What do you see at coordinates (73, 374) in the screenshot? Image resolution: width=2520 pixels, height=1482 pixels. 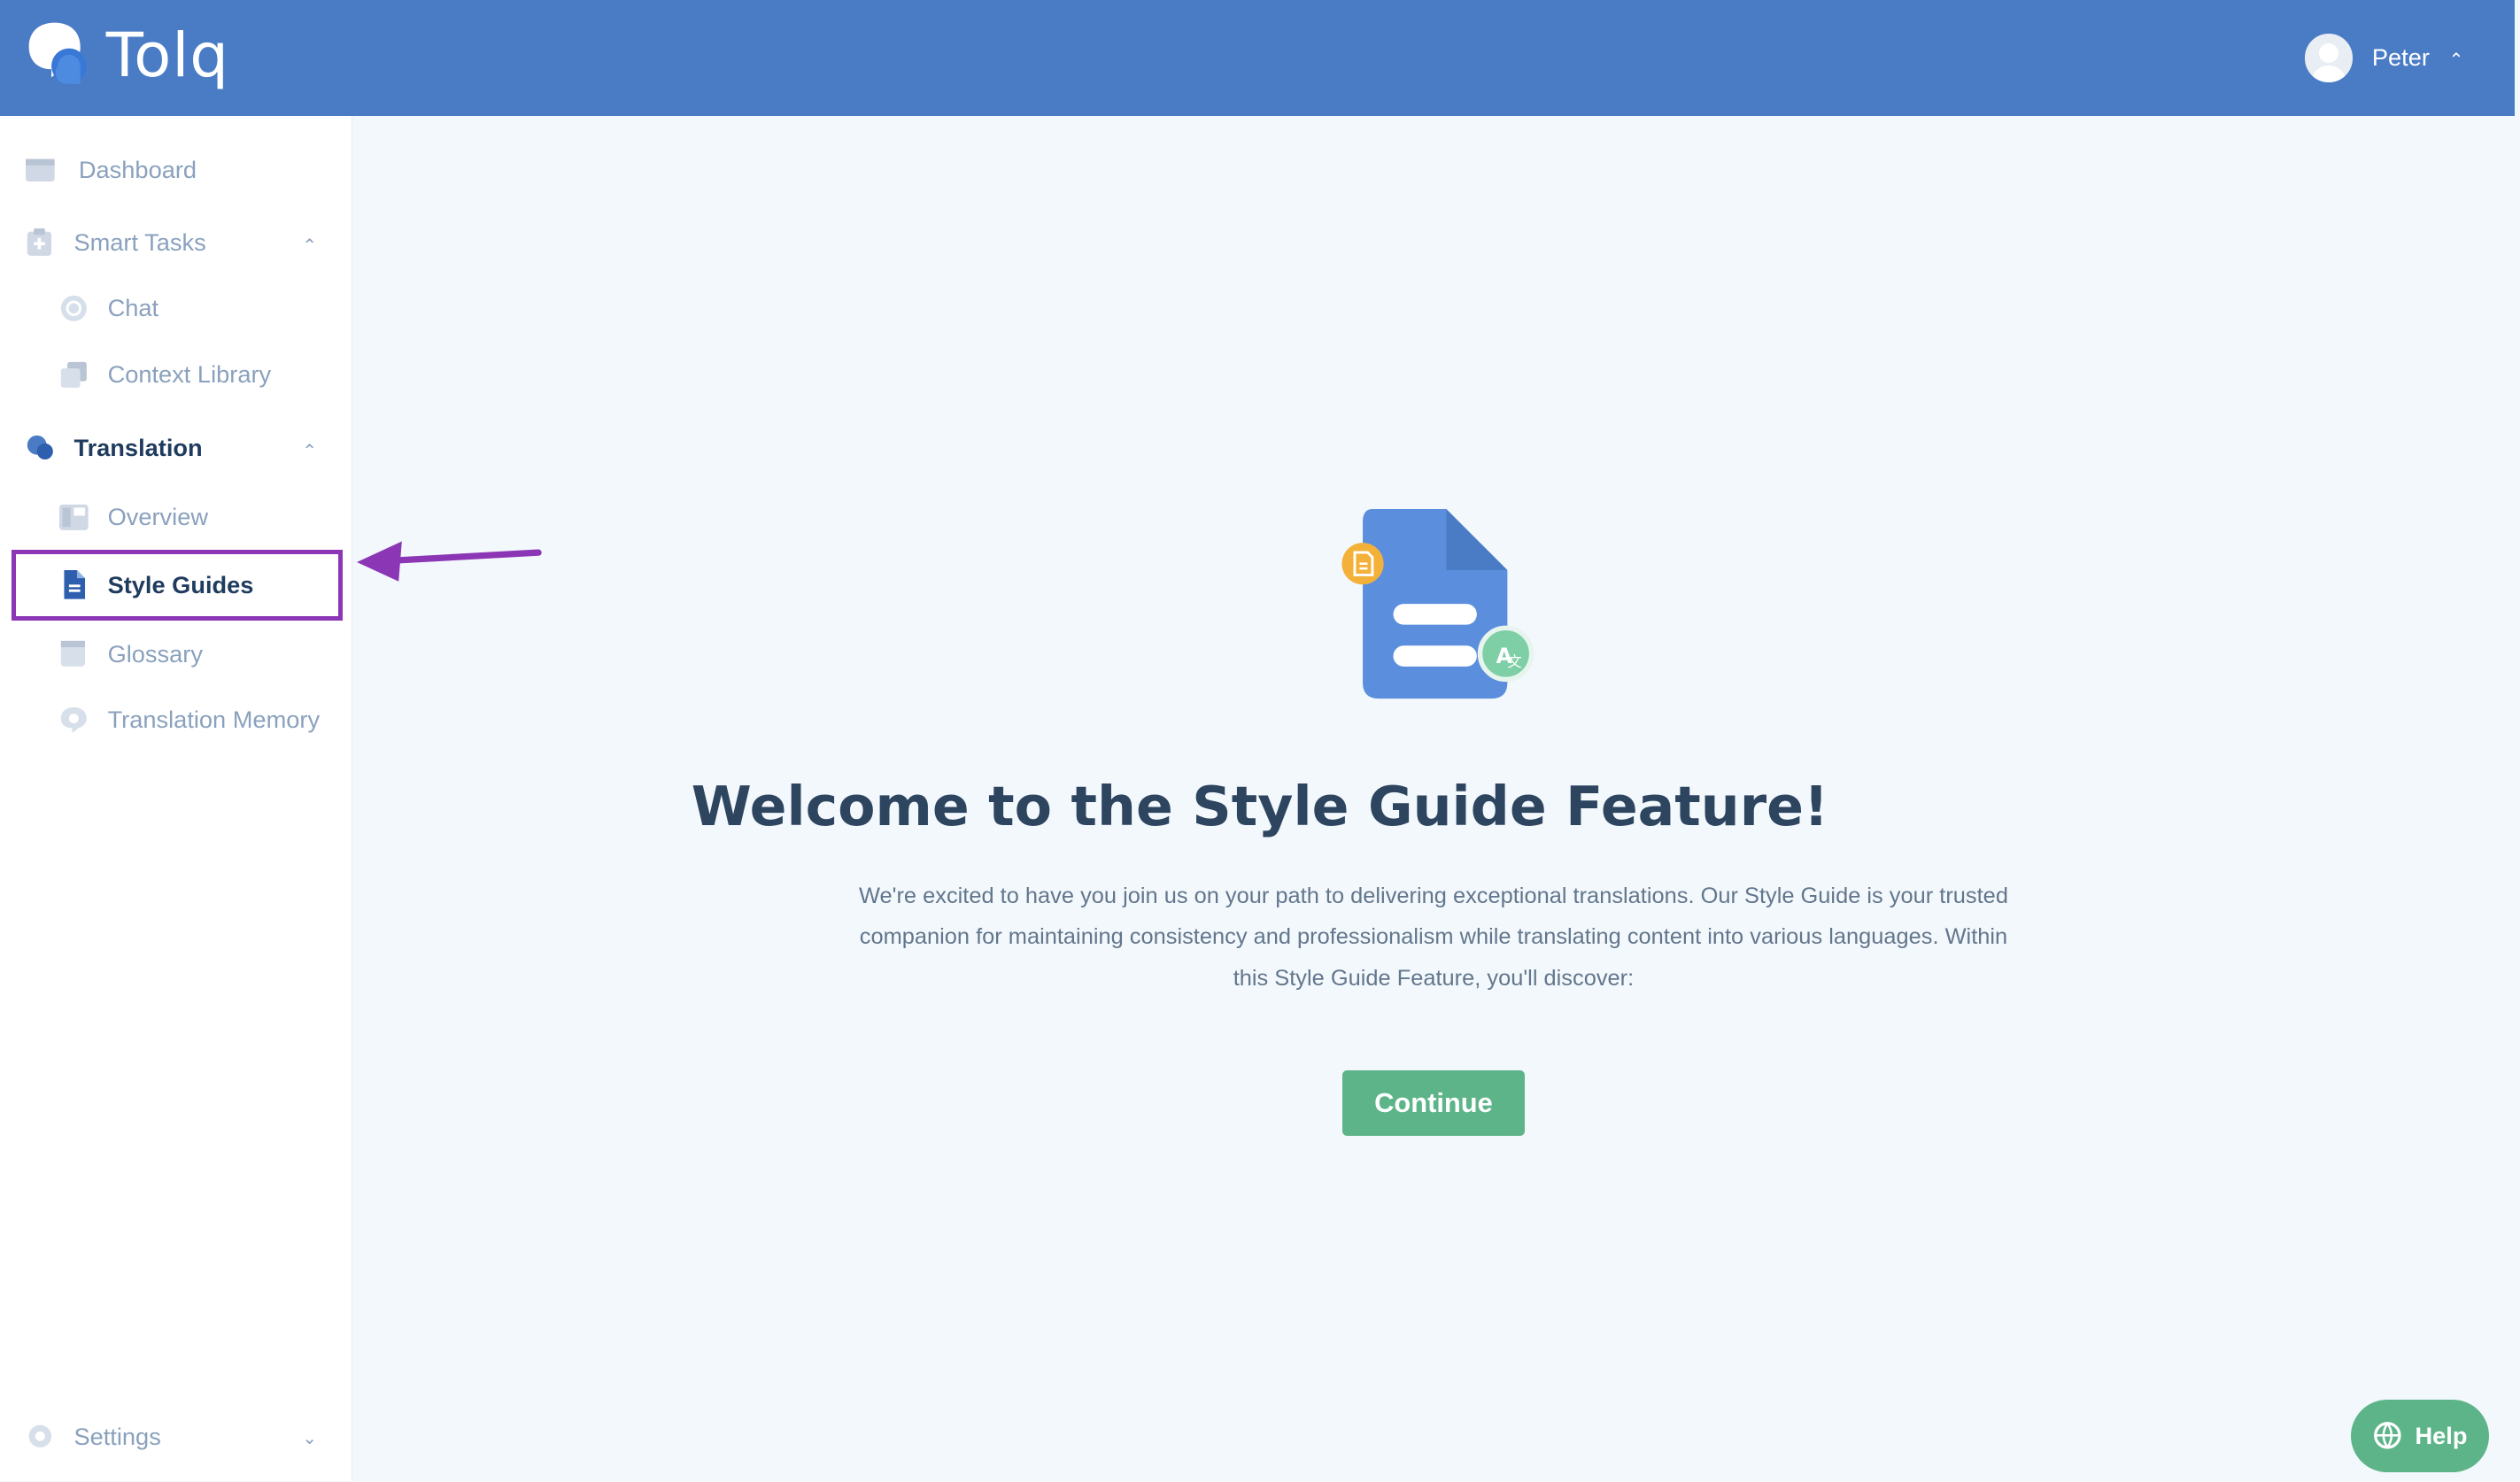 I see `library-icon` at bounding box center [73, 374].